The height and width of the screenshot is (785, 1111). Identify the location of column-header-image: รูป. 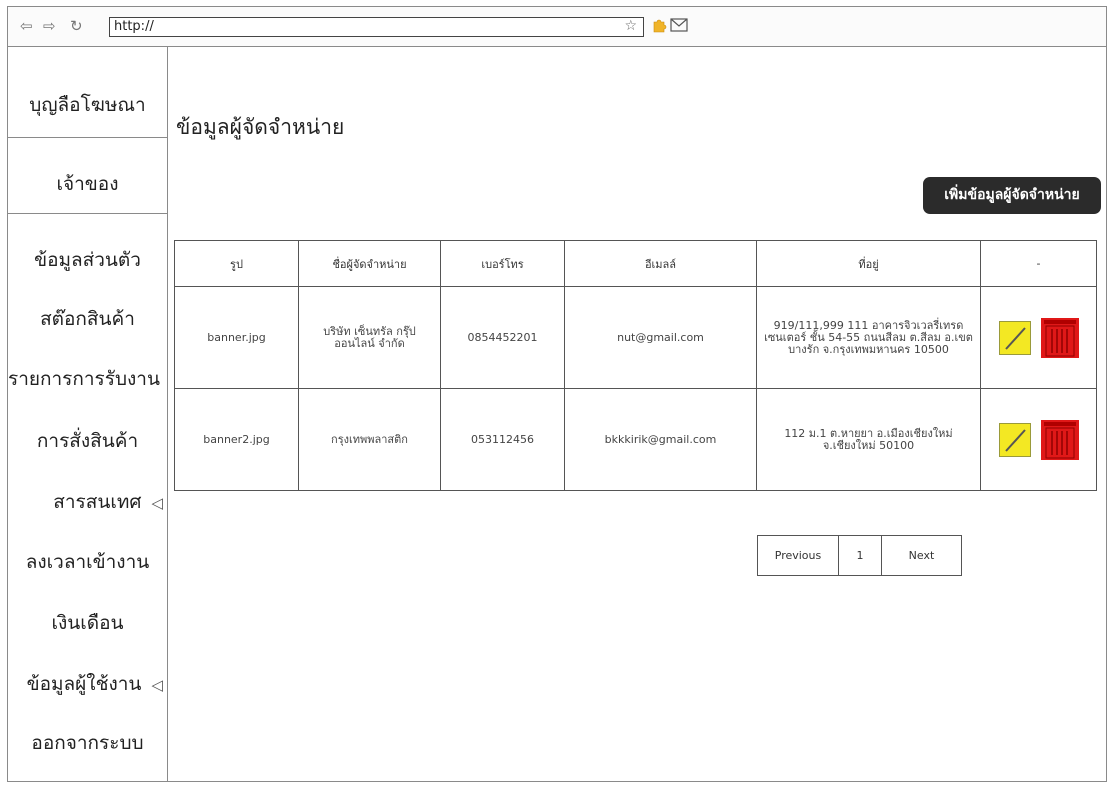
(236, 263).